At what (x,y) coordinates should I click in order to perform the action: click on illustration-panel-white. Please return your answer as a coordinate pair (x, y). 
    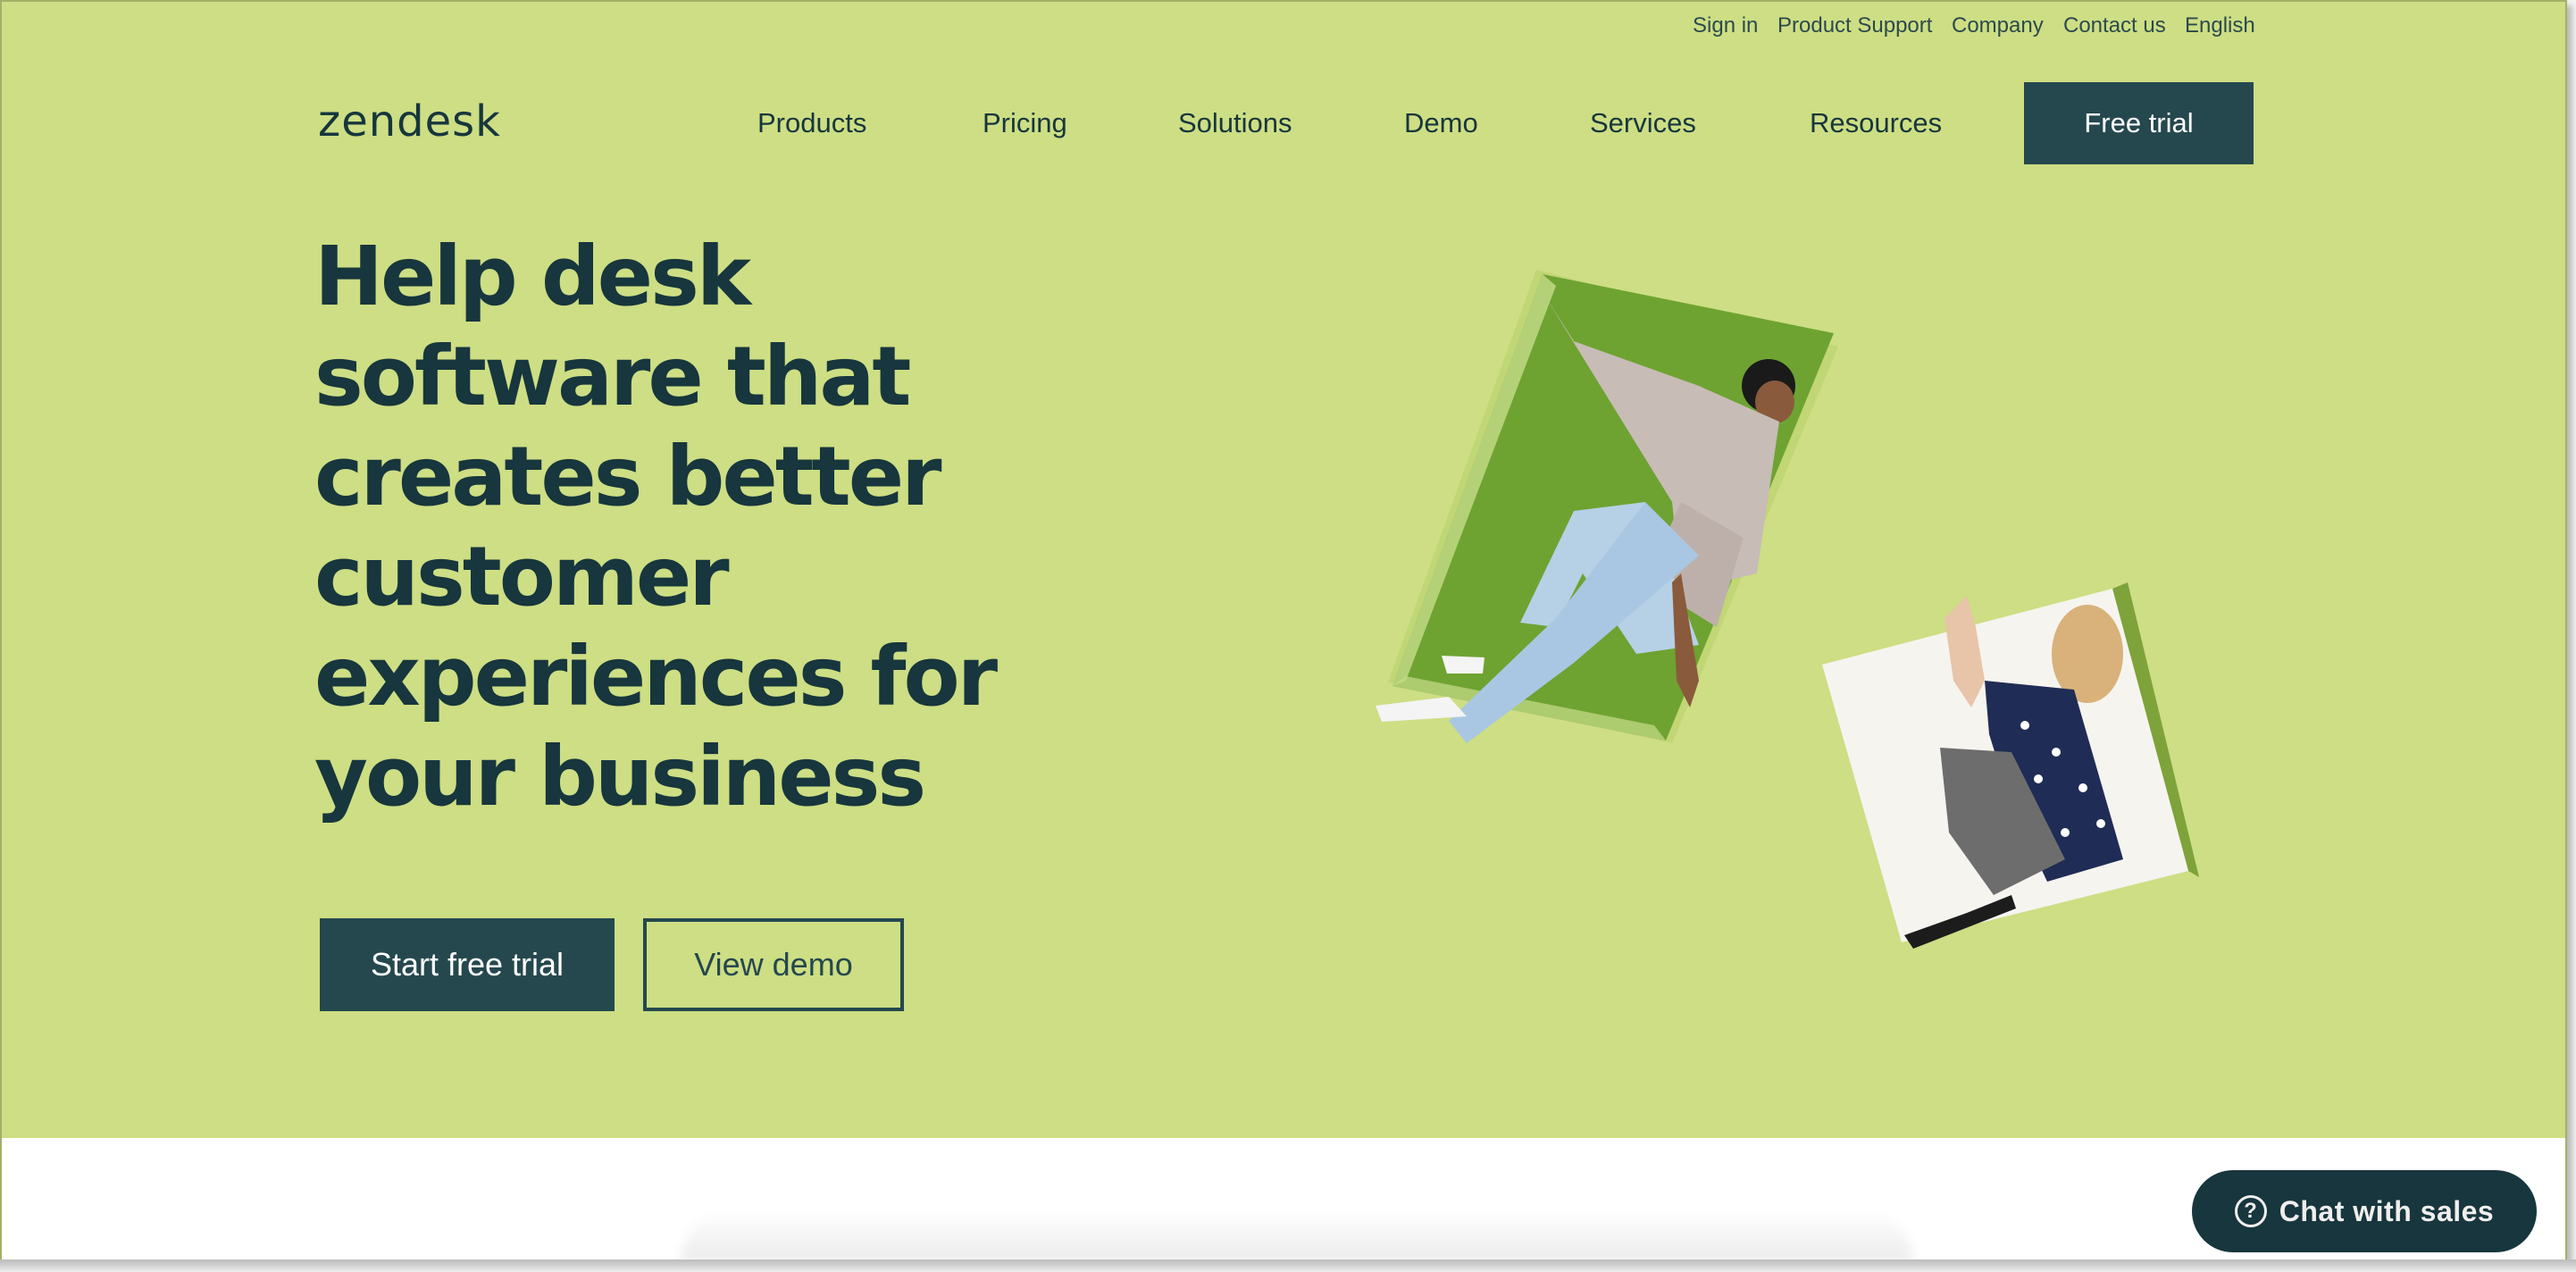
    Looking at the image, I should click on (2011, 765).